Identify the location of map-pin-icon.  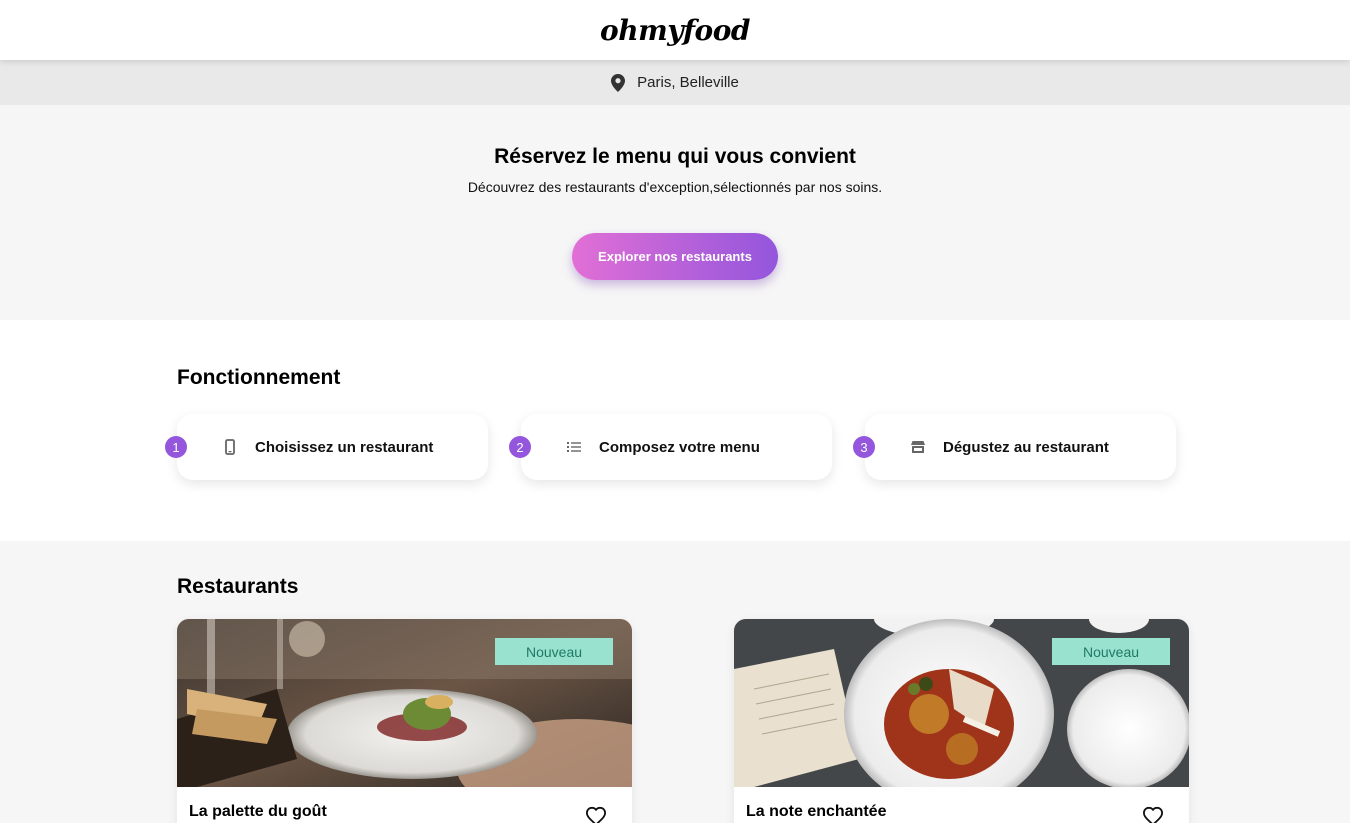
(618, 82).